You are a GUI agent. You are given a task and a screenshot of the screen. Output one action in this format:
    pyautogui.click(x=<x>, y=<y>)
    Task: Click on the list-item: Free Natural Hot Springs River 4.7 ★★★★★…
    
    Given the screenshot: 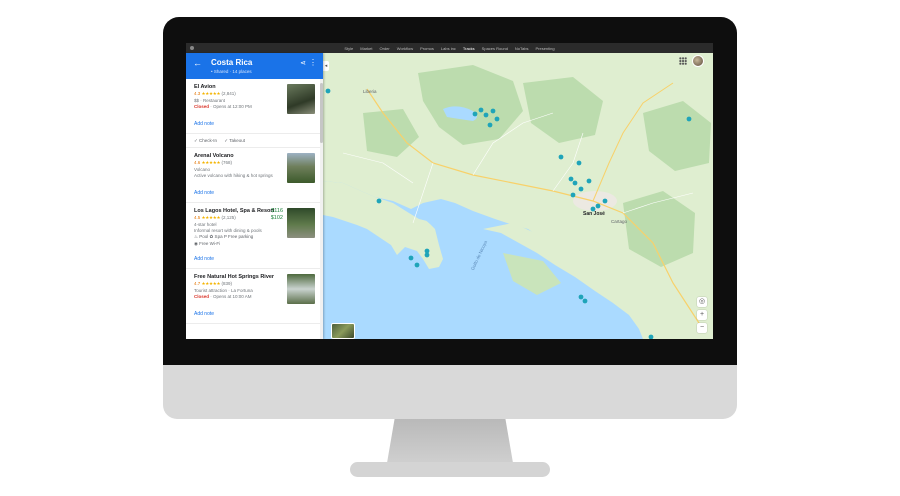 What is the action you would take?
    pyautogui.click(x=253, y=296)
    